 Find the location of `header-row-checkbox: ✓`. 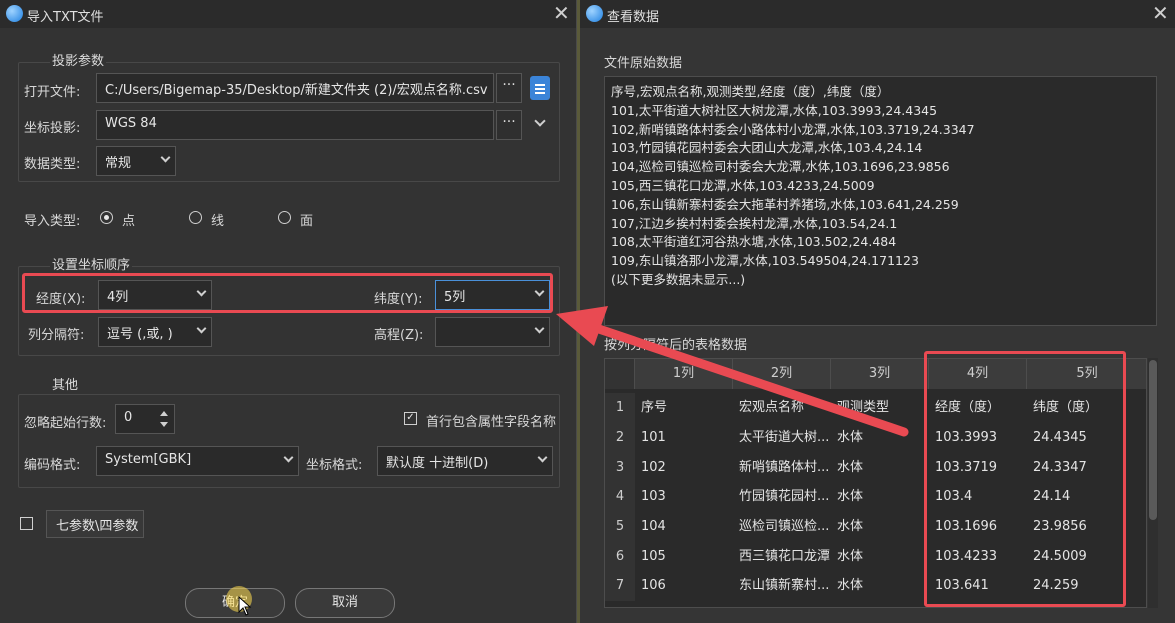

header-row-checkbox: ✓ is located at coordinates (410, 418).